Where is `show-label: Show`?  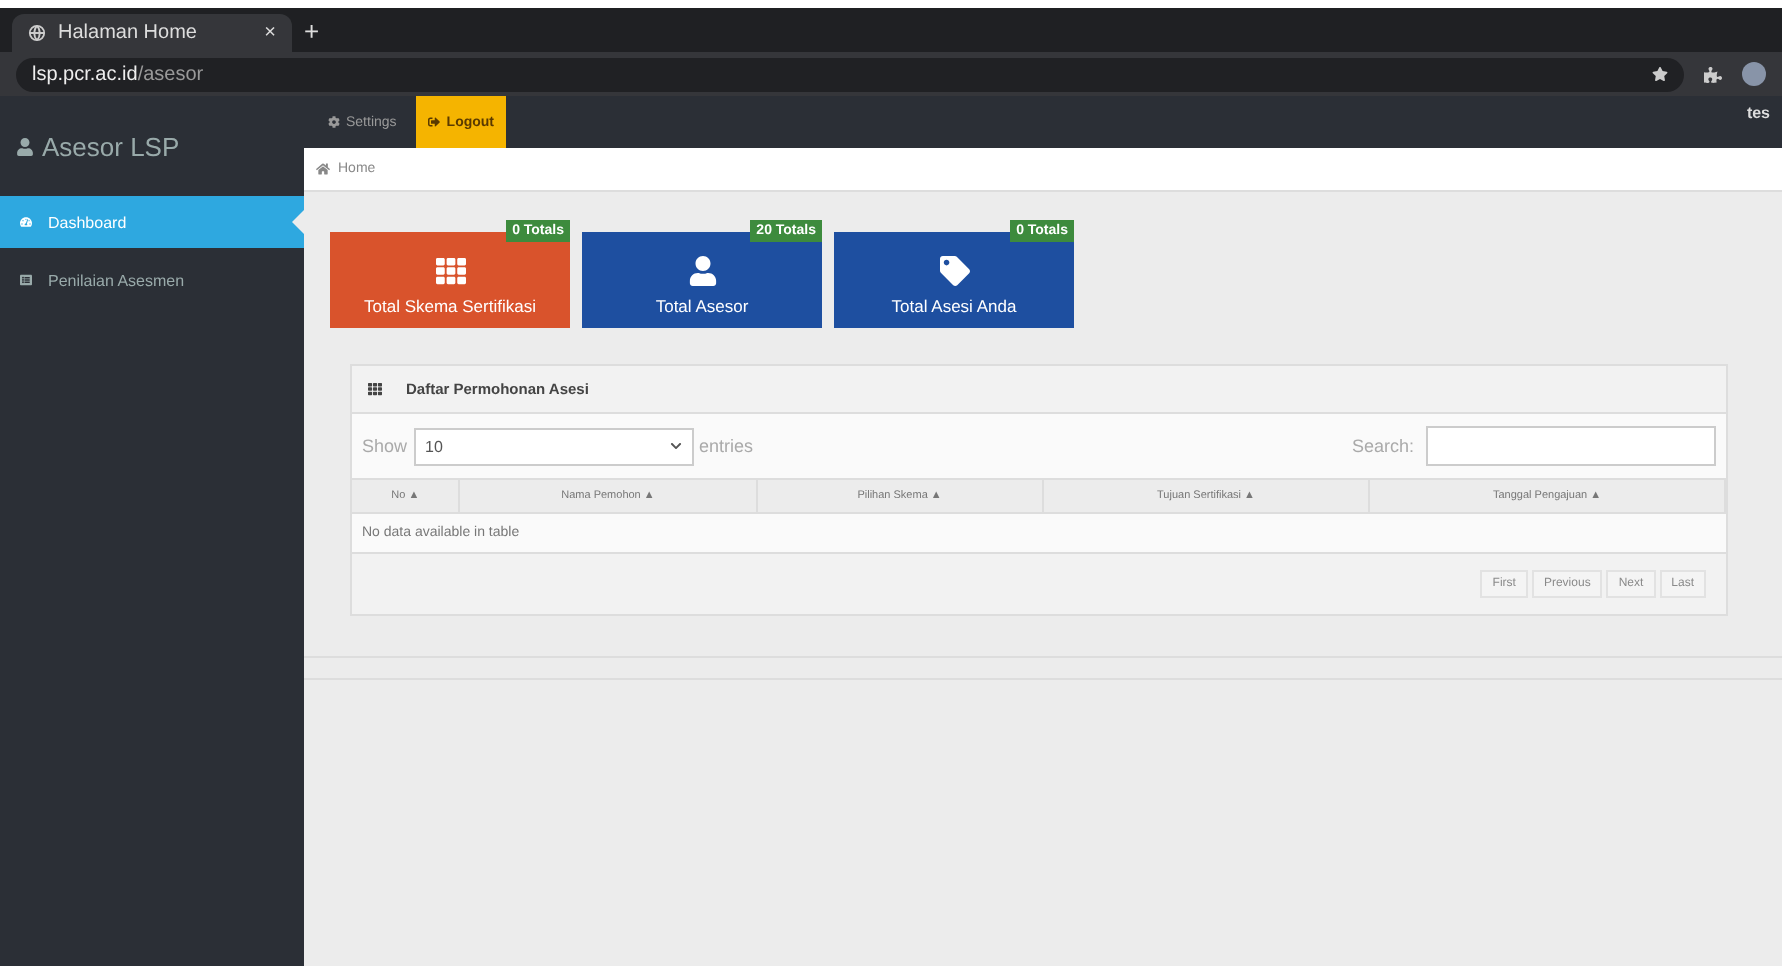 show-label: Show is located at coordinates (385, 446).